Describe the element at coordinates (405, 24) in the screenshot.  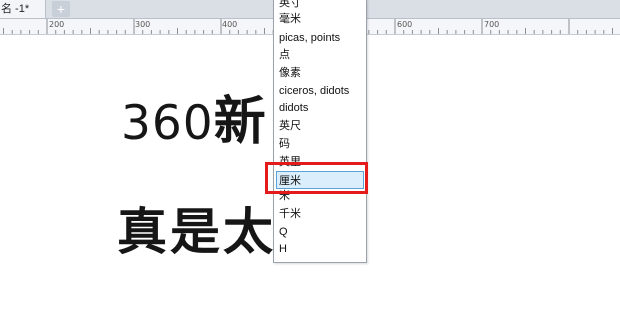
I see `ruler-label: 600` at that location.